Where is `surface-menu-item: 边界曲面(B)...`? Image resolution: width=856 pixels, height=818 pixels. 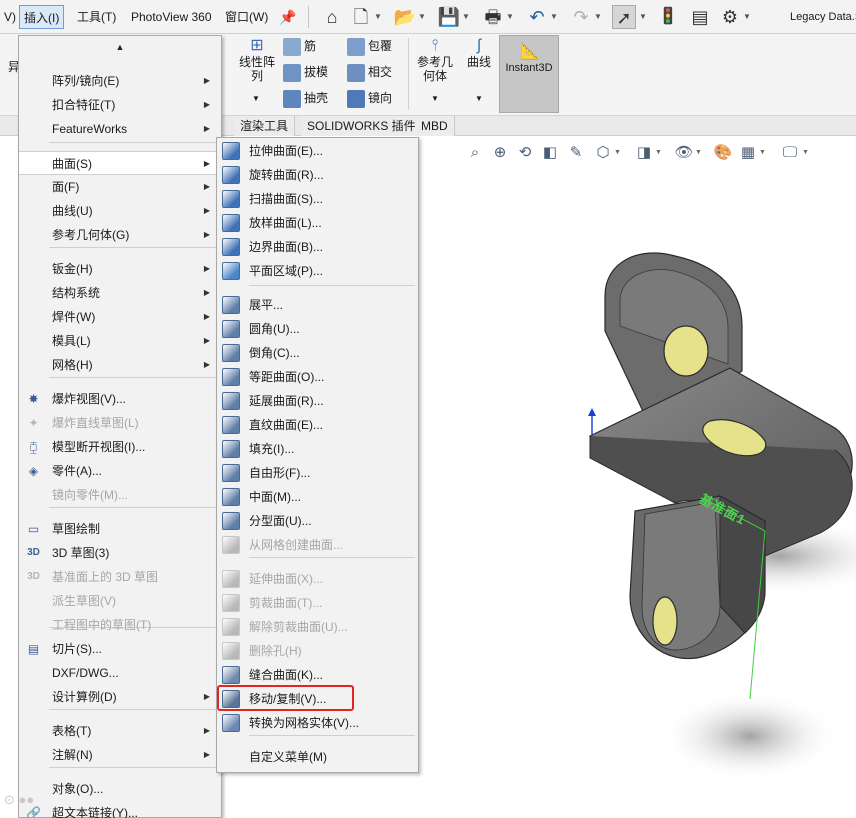 surface-menu-item: 边界曲面(B)... is located at coordinates (317, 247).